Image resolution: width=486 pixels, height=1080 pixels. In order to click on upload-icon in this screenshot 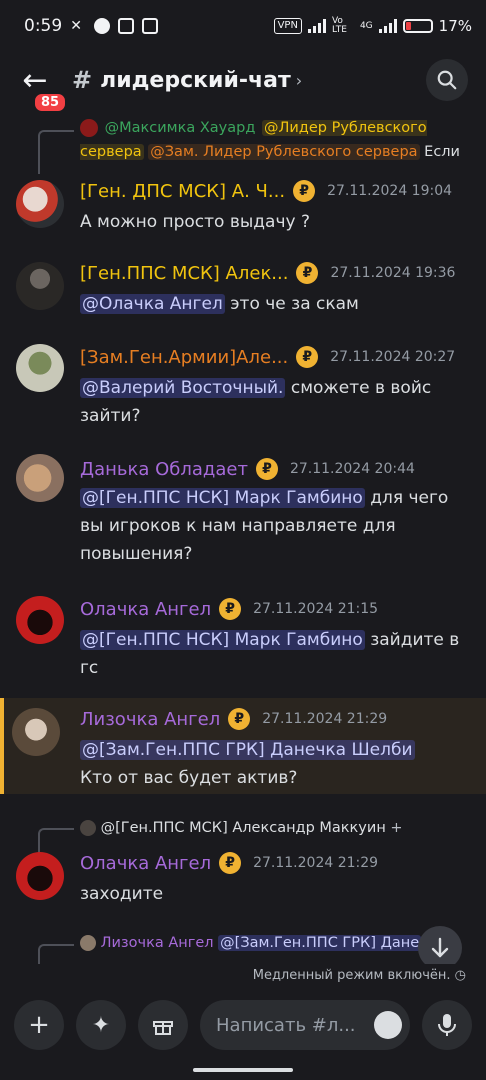, I will do `click(150, 26)`.